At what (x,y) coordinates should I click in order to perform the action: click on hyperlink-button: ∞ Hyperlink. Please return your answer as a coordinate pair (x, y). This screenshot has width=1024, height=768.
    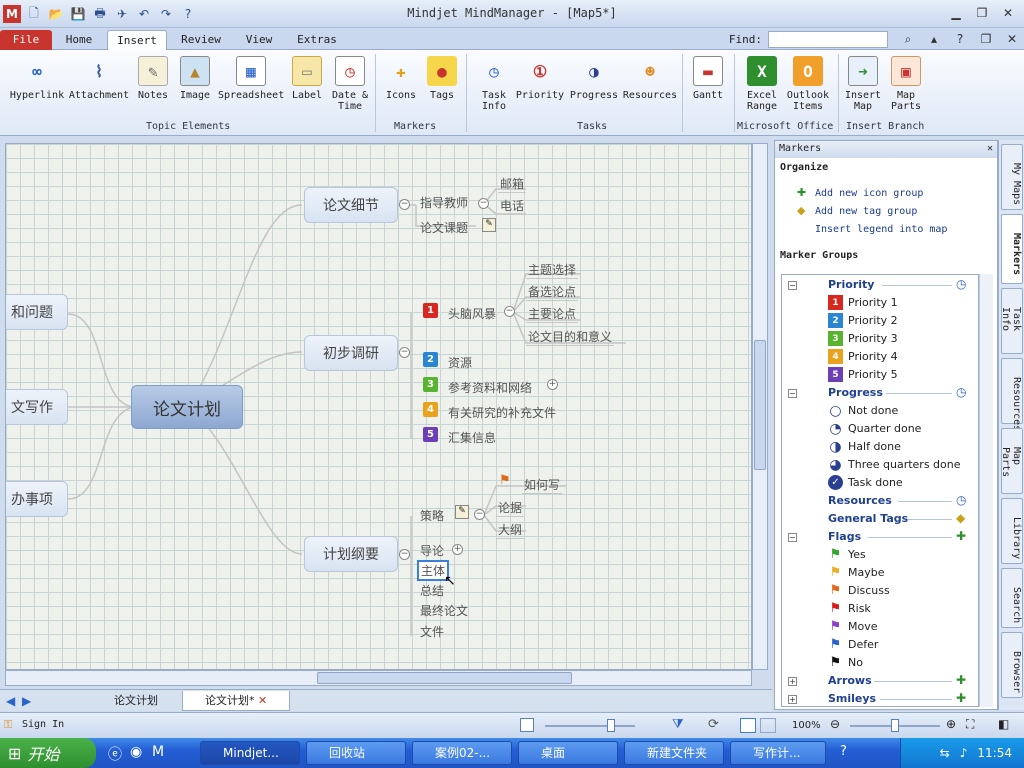
    Looking at the image, I should click on (37, 78).